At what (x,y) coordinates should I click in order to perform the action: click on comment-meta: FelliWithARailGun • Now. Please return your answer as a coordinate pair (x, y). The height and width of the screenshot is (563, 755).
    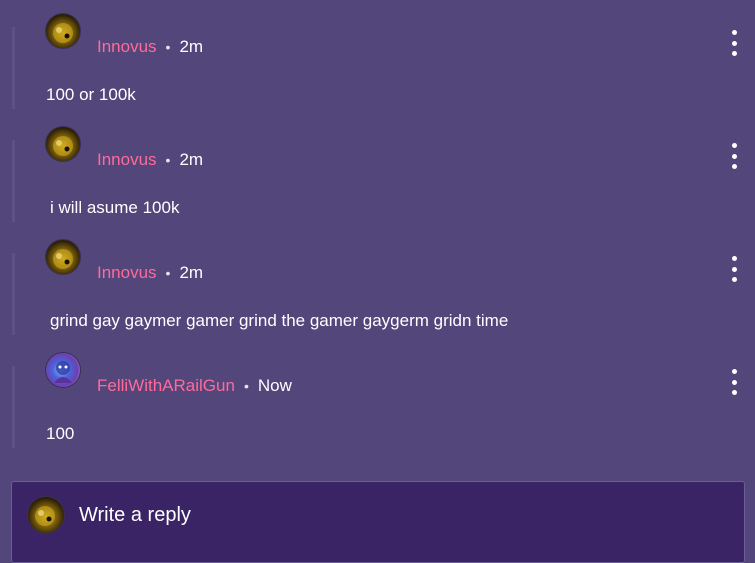
    Looking at the image, I should click on (194, 386).